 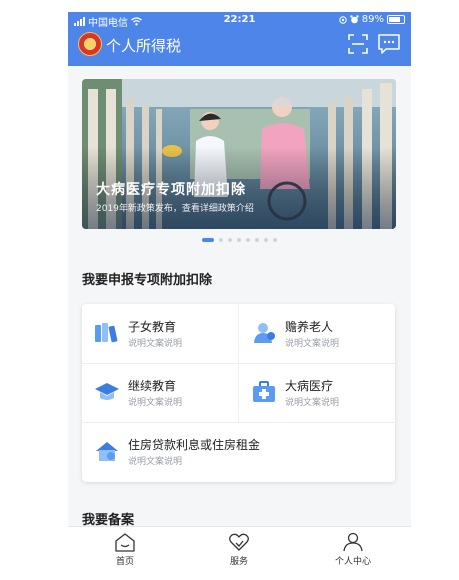 I want to click on battery-icon, so click(x=396, y=19).